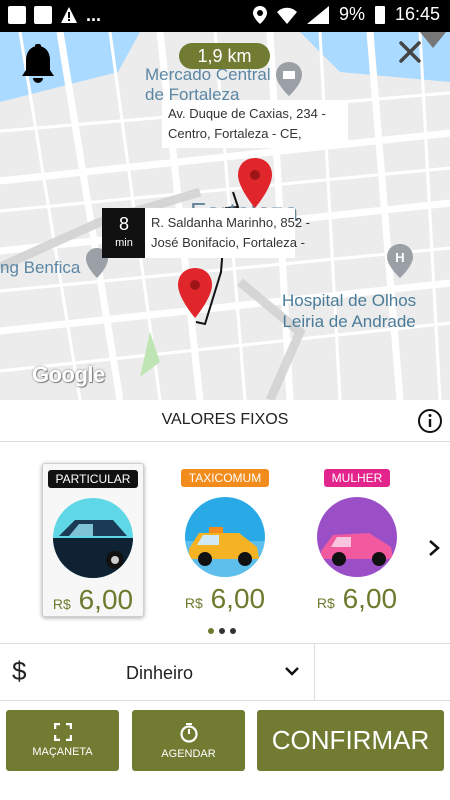  Describe the element at coordinates (255, 183) in the screenshot. I see `destination-pin-icon` at that location.